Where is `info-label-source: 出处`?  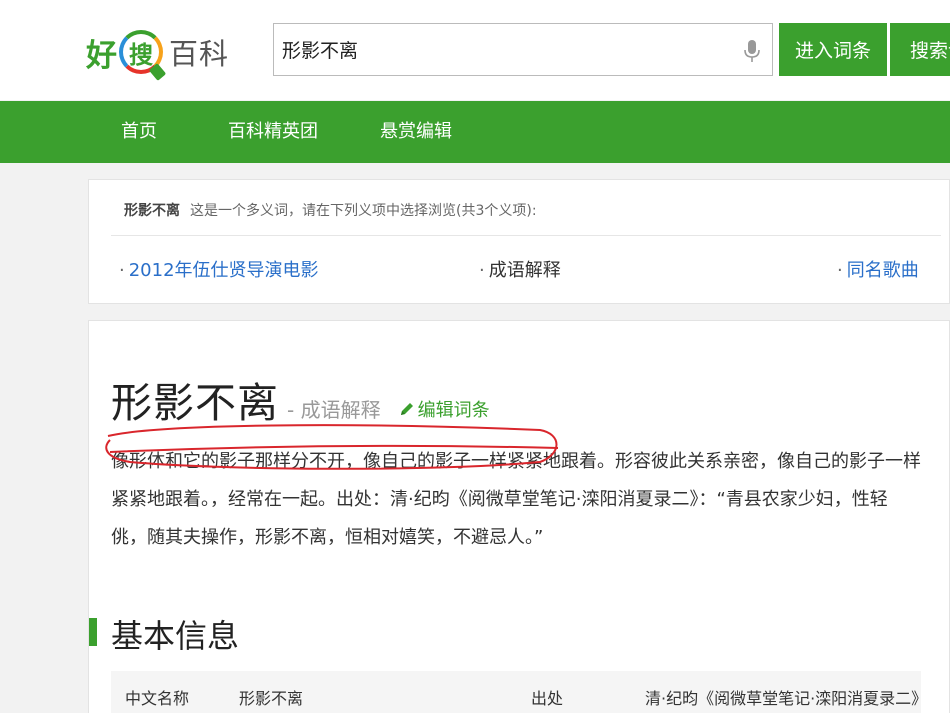 info-label-source: 出处 is located at coordinates (547, 698).